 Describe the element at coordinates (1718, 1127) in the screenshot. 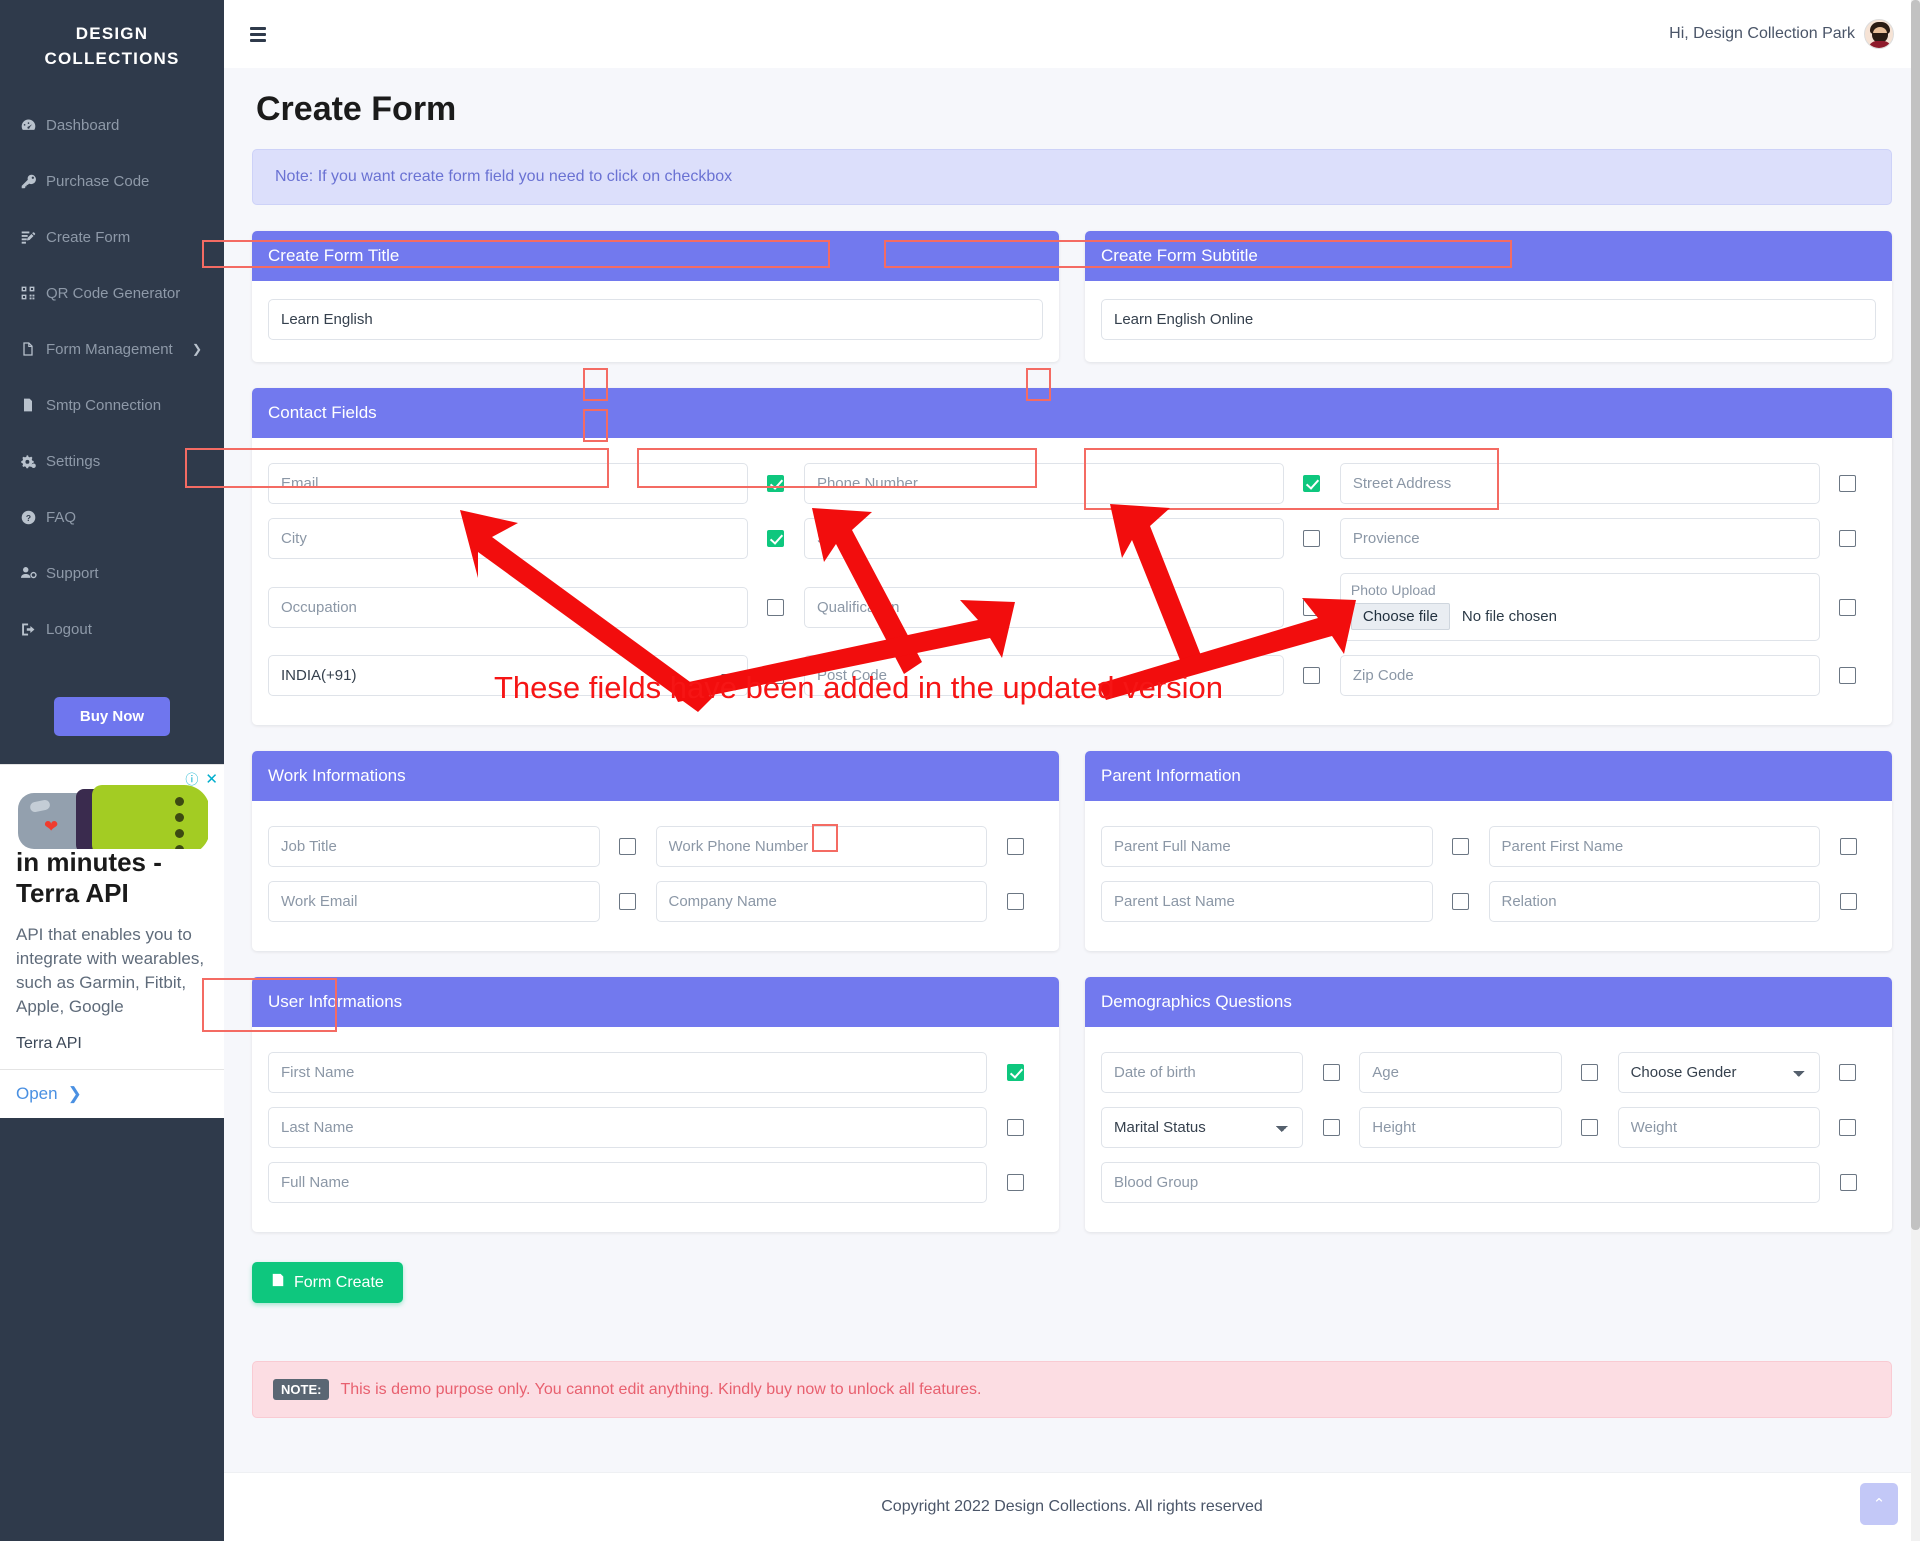

I see `weight-input` at that location.